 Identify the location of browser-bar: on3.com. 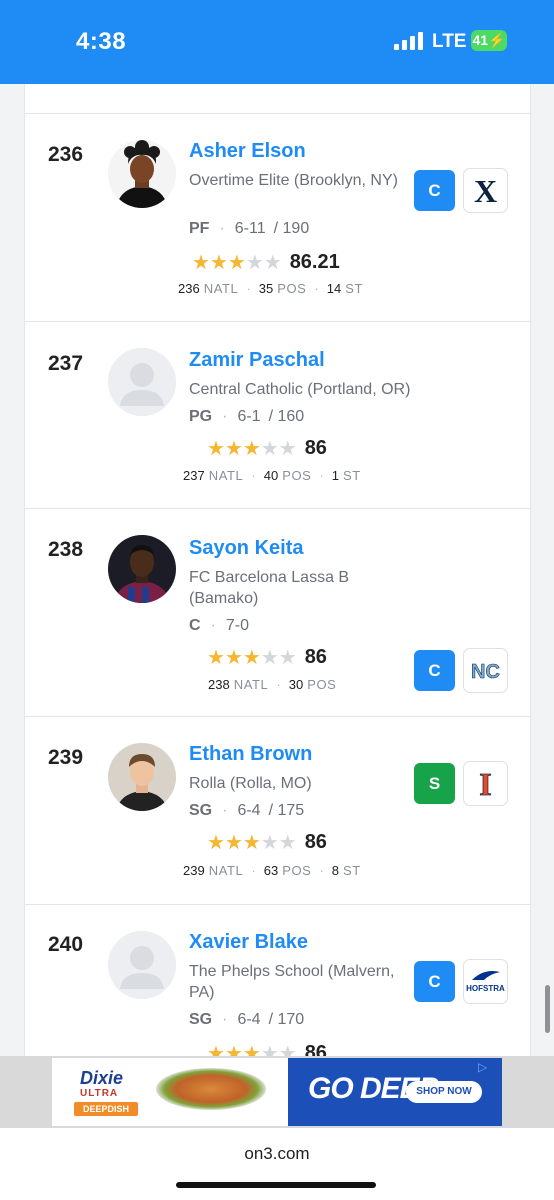
(277, 1164).